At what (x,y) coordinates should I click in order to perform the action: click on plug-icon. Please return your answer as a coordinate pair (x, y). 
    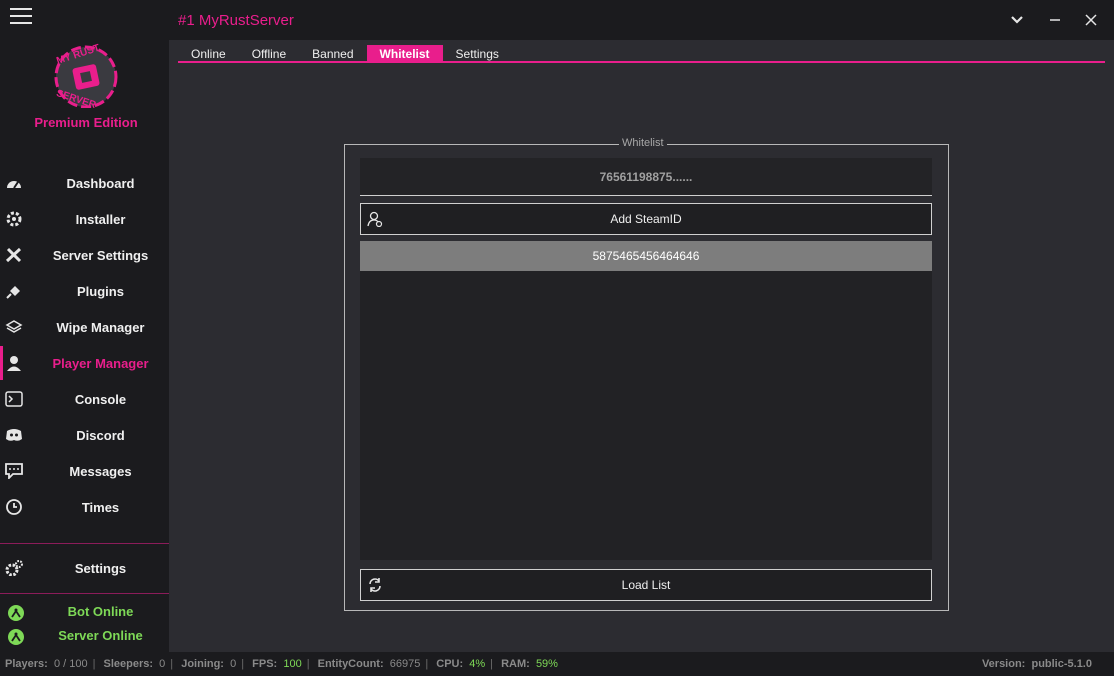
    Looking at the image, I should click on (13, 292).